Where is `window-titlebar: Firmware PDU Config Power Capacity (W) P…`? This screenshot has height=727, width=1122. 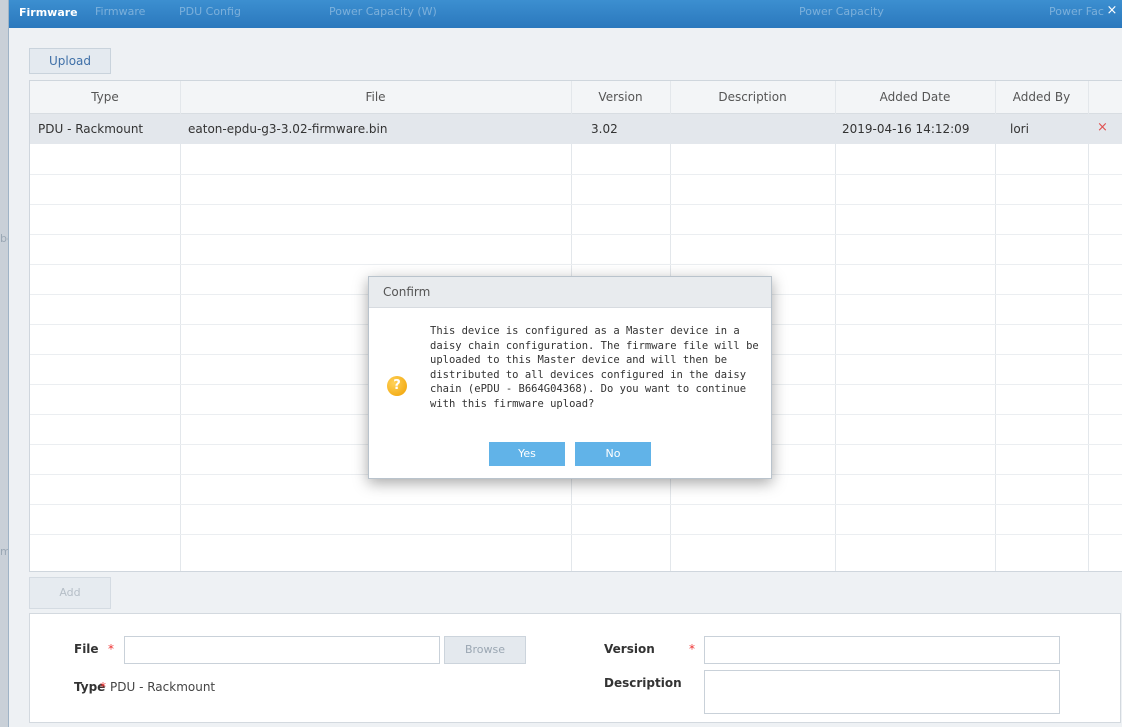 window-titlebar: Firmware PDU Config Power Capacity (W) P… is located at coordinates (565, 14).